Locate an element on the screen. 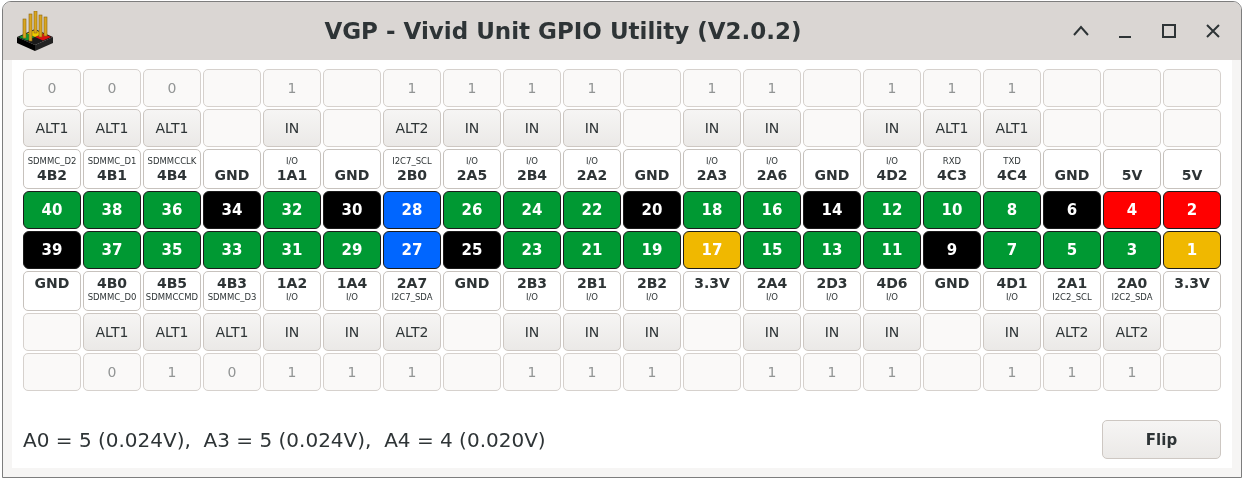 The width and height of the screenshot is (1244, 479). pin-number: 28 is located at coordinates (412, 210).